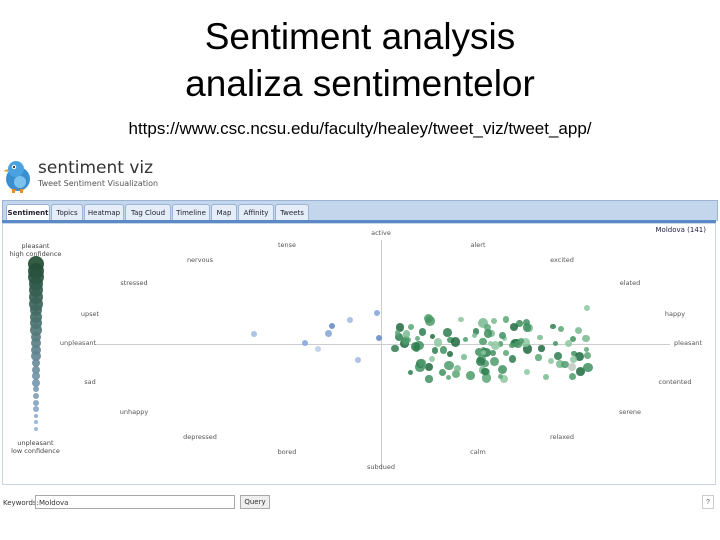 This screenshot has width=720, height=540. I want to click on emotion-elated: elated, so click(630, 283).